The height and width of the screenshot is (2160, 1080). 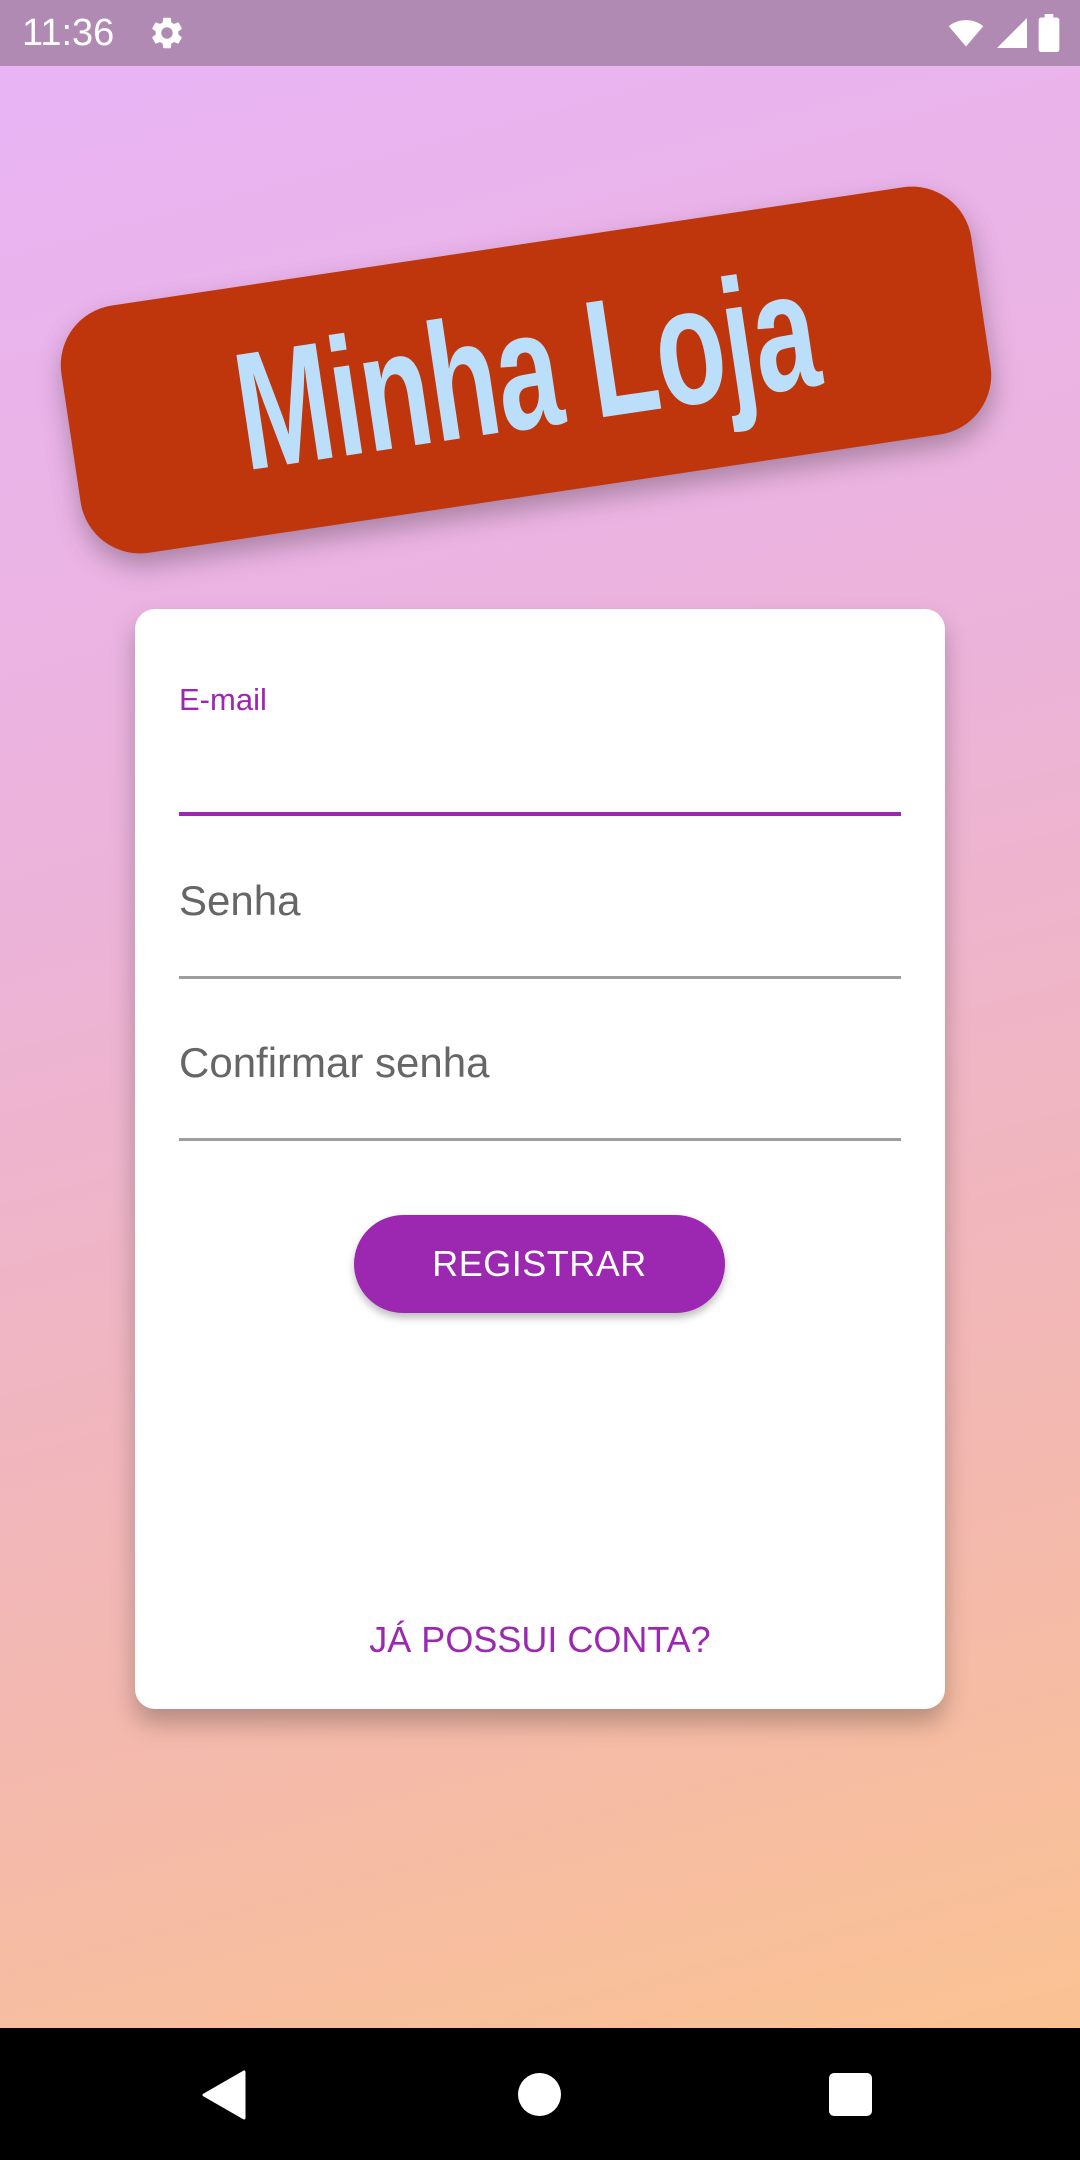 What do you see at coordinates (540, 33) in the screenshot?
I see `status-bar: 11:36` at bounding box center [540, 33].